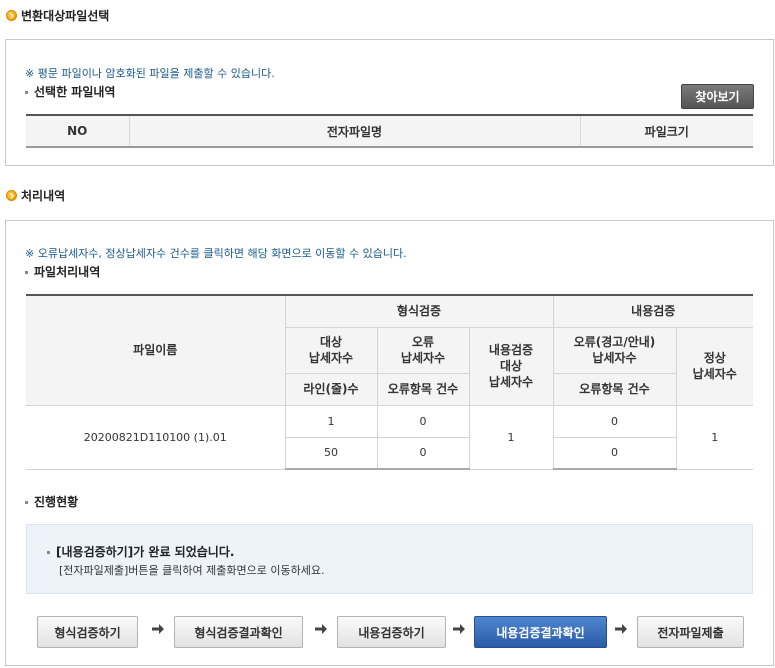  I want to click on step-content-result-button: 내용검증결과확인, so click(540, 632).